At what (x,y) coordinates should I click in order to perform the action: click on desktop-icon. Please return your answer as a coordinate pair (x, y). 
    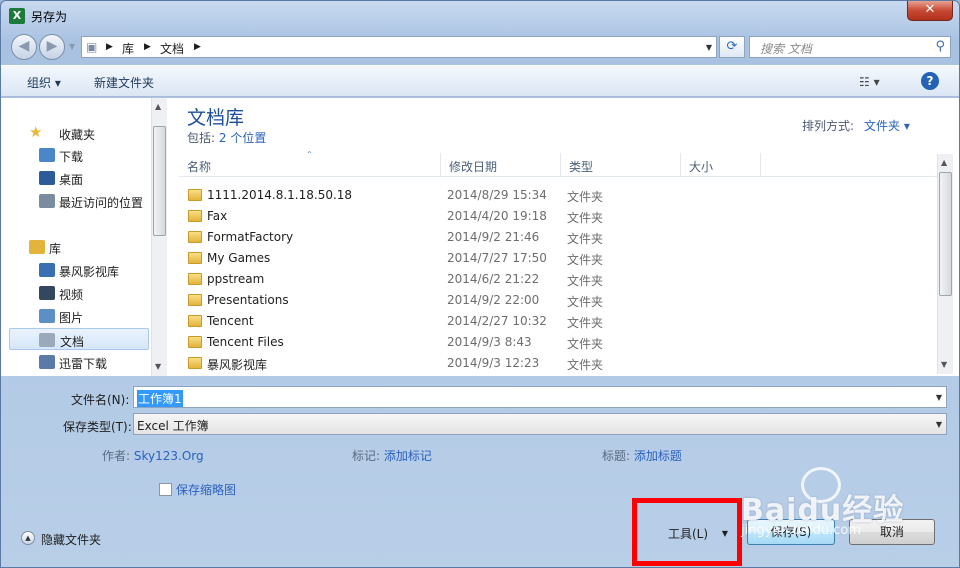
    Looking at the image, I should click on (47, 178).